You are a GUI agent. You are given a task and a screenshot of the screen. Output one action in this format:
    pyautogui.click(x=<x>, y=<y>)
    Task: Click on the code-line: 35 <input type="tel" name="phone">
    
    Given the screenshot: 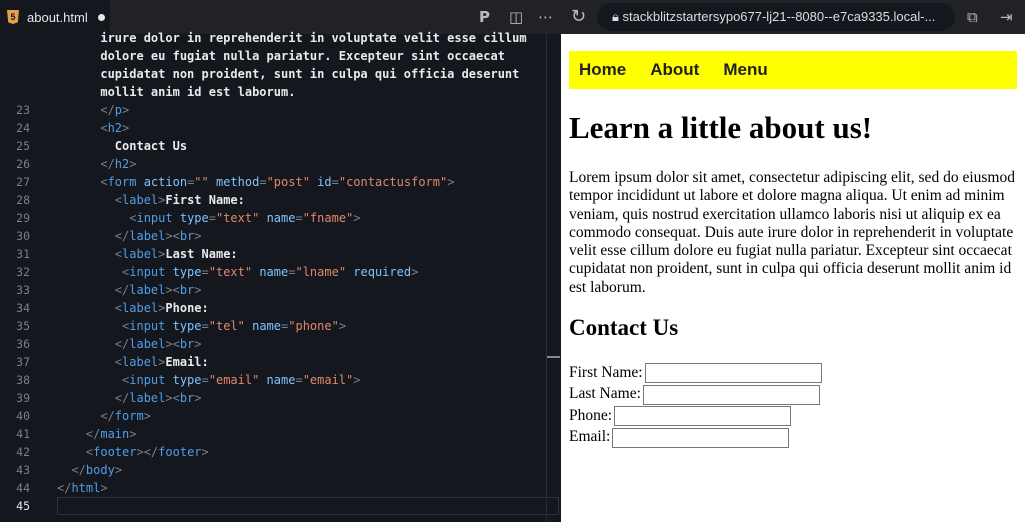 What is the action you would take?
    pyautogui.click(x=280, y=326)
    